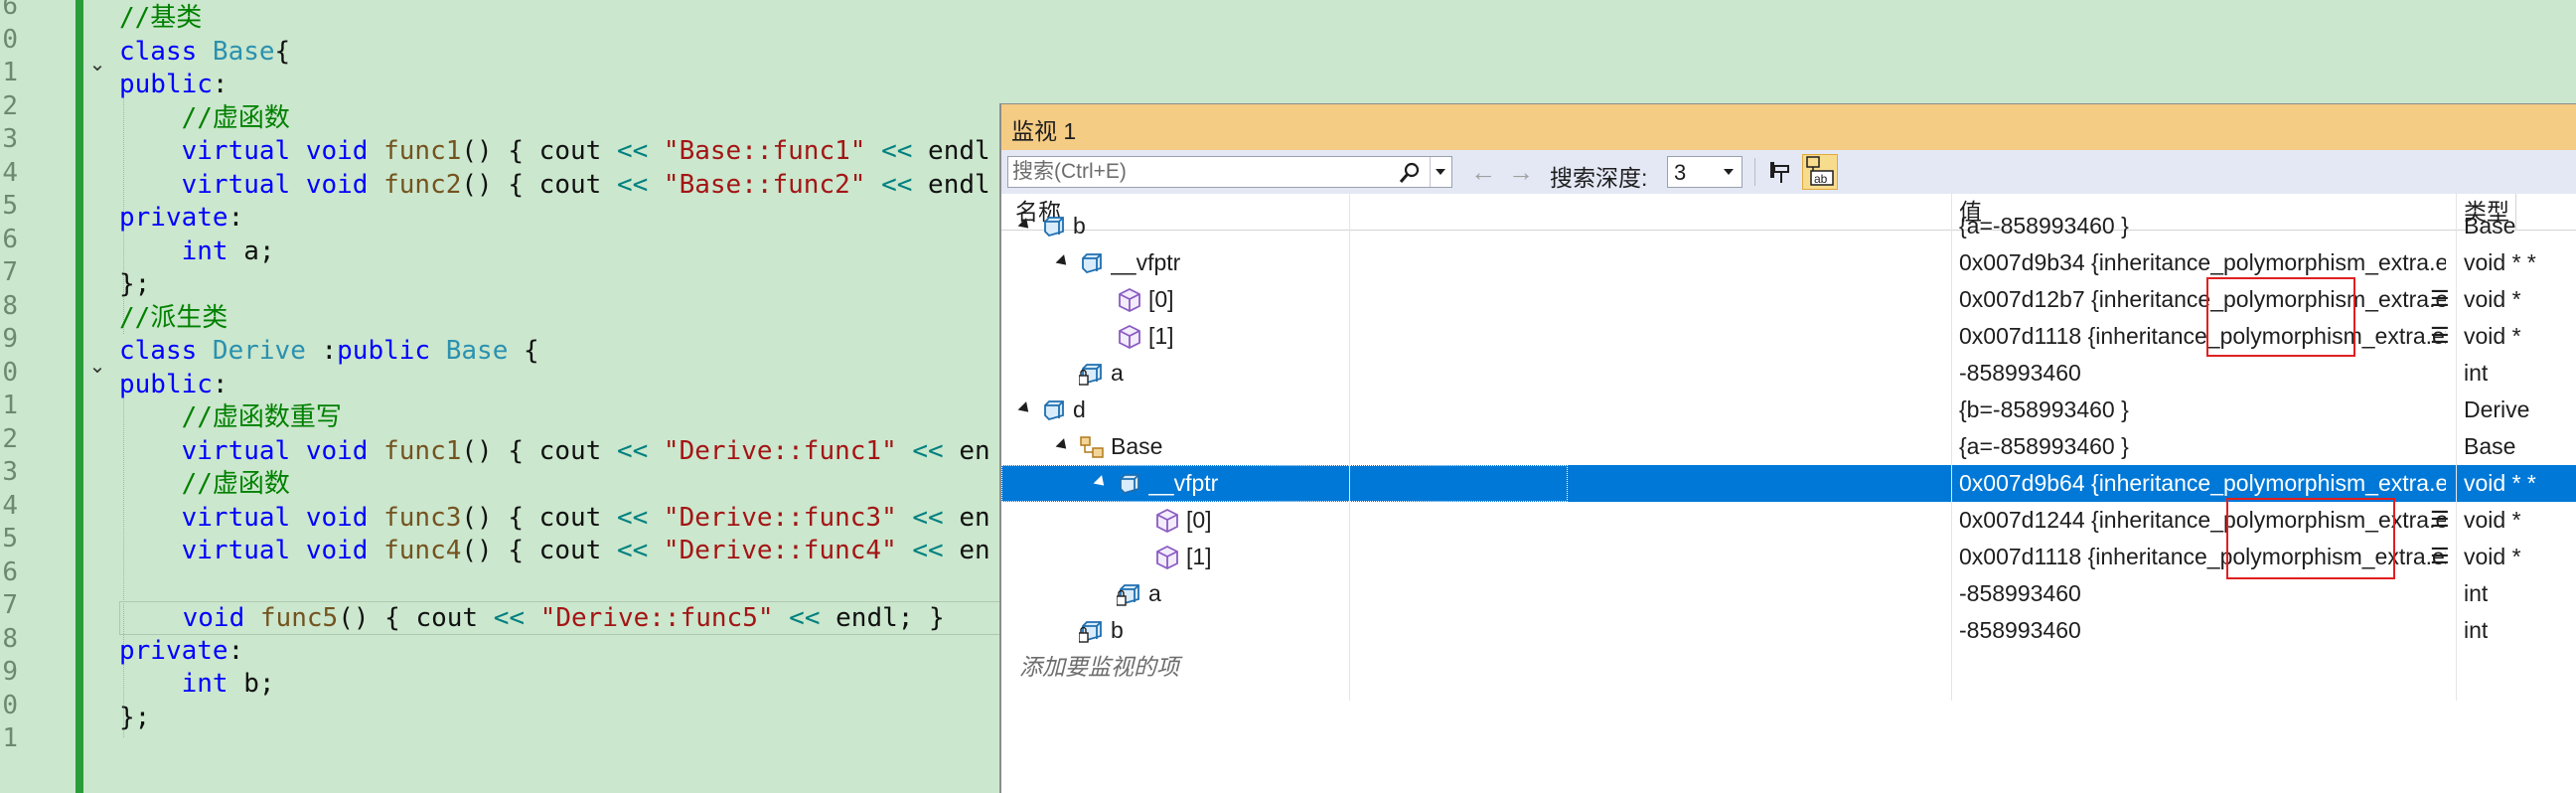 The width and height of the screenshot is (2576, 793). I want to click on code-line: //基类, so click(161, 19).